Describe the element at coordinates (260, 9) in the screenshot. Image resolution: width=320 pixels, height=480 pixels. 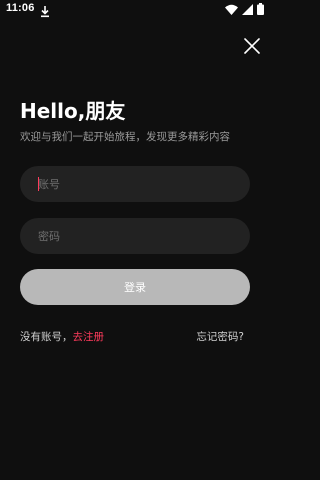
I see `battery-icon` at that location.